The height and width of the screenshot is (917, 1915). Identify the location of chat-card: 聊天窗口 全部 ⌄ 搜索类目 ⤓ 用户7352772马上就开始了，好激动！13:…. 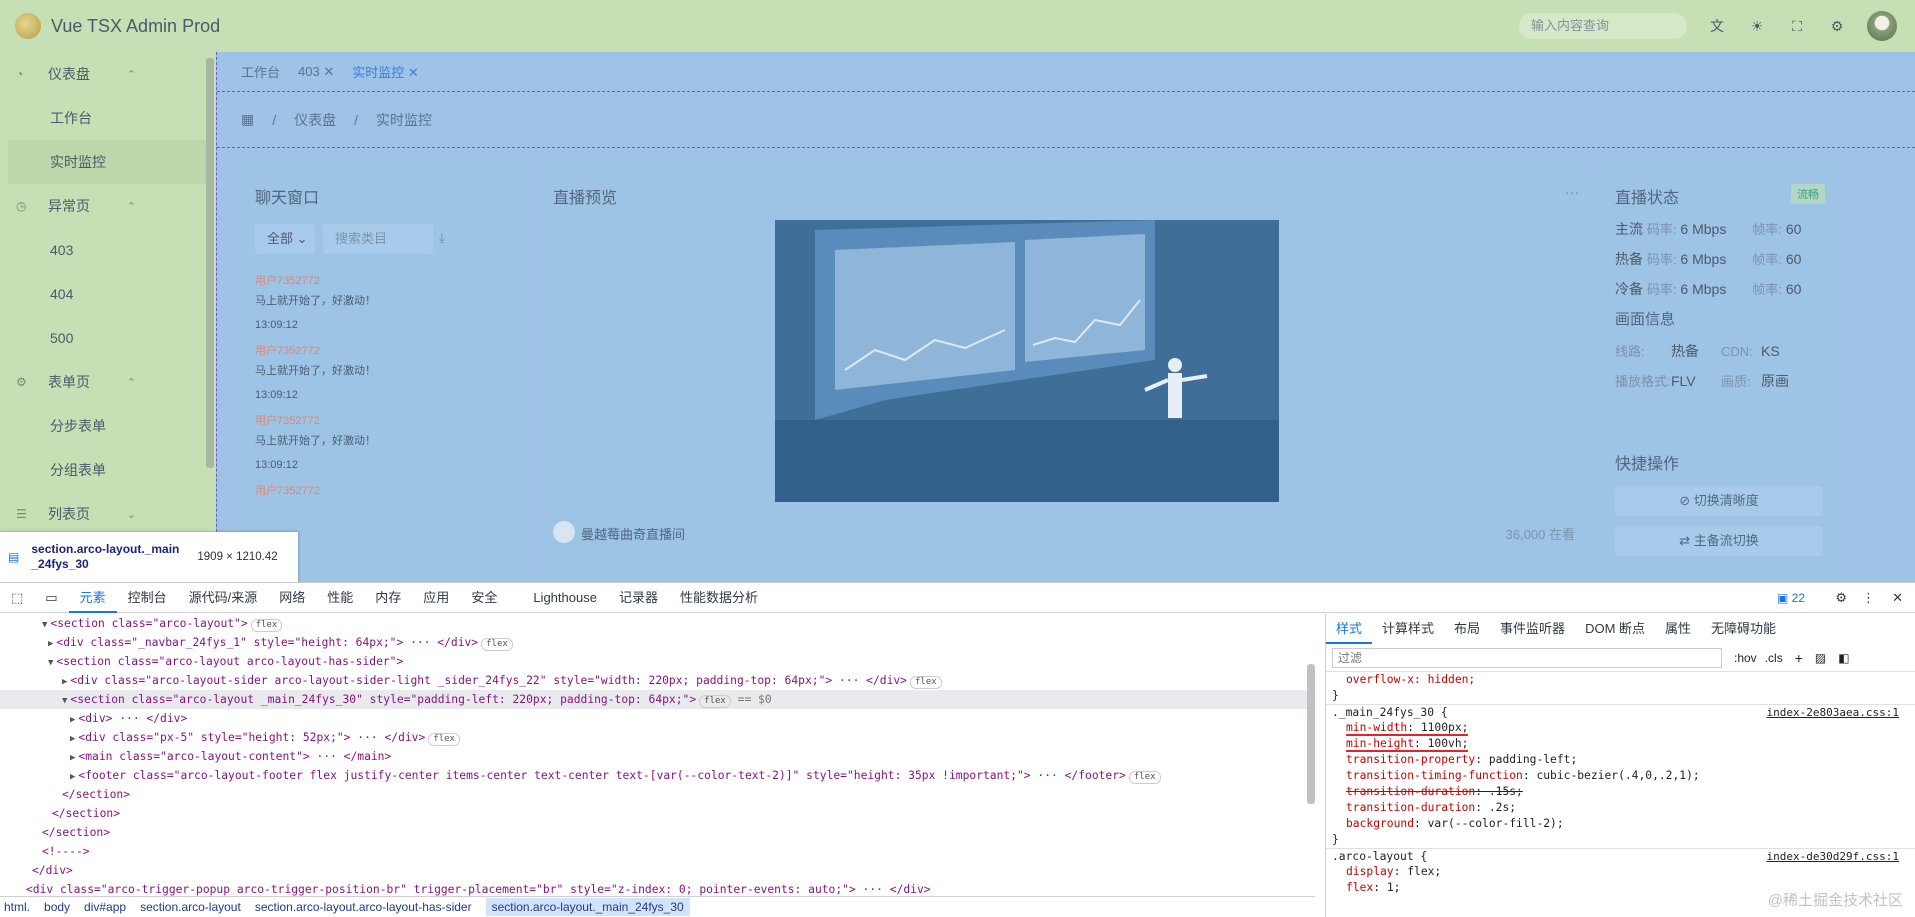
(384, 373).